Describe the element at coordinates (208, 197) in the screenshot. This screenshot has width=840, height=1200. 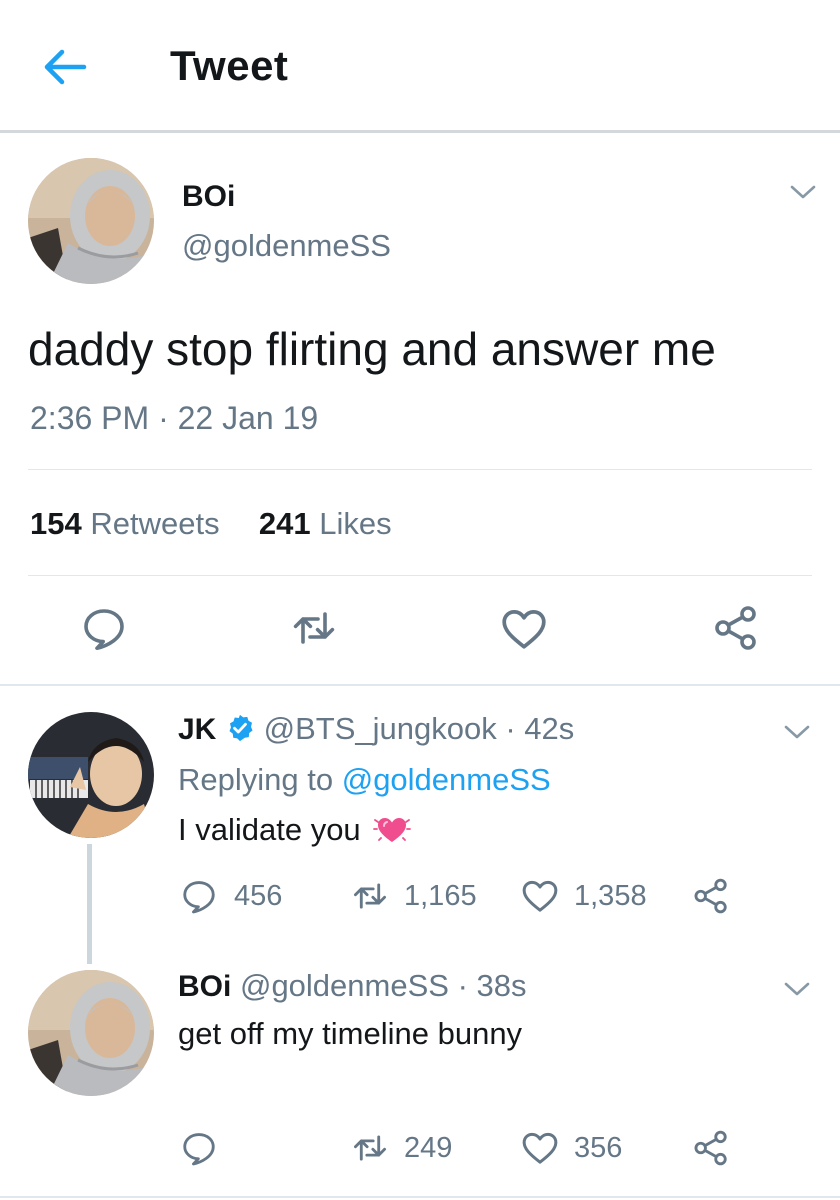
I see `author-name: BOi` at that location.